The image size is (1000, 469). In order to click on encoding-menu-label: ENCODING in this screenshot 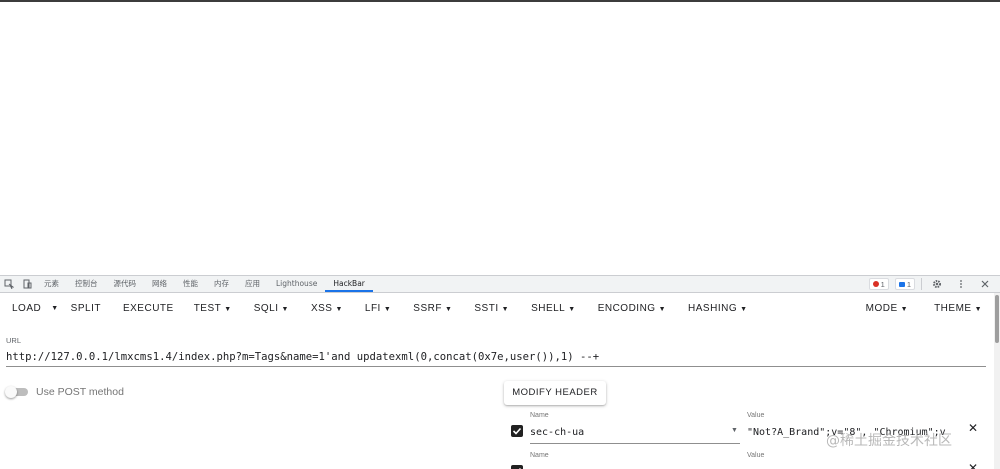, I will do `click(626, 308)`.